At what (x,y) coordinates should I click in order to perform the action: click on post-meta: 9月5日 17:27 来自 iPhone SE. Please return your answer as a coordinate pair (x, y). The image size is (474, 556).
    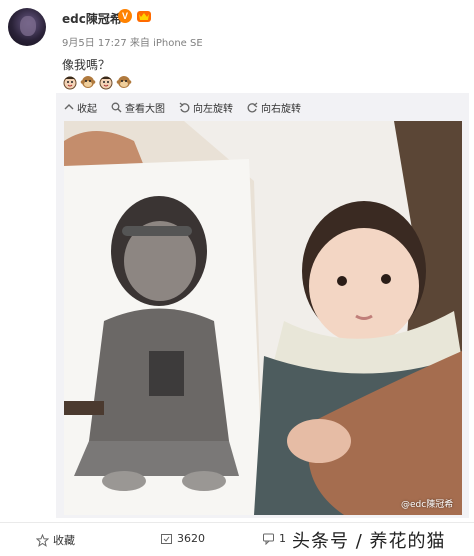
    Looking at the image, I should click on (132, 43).